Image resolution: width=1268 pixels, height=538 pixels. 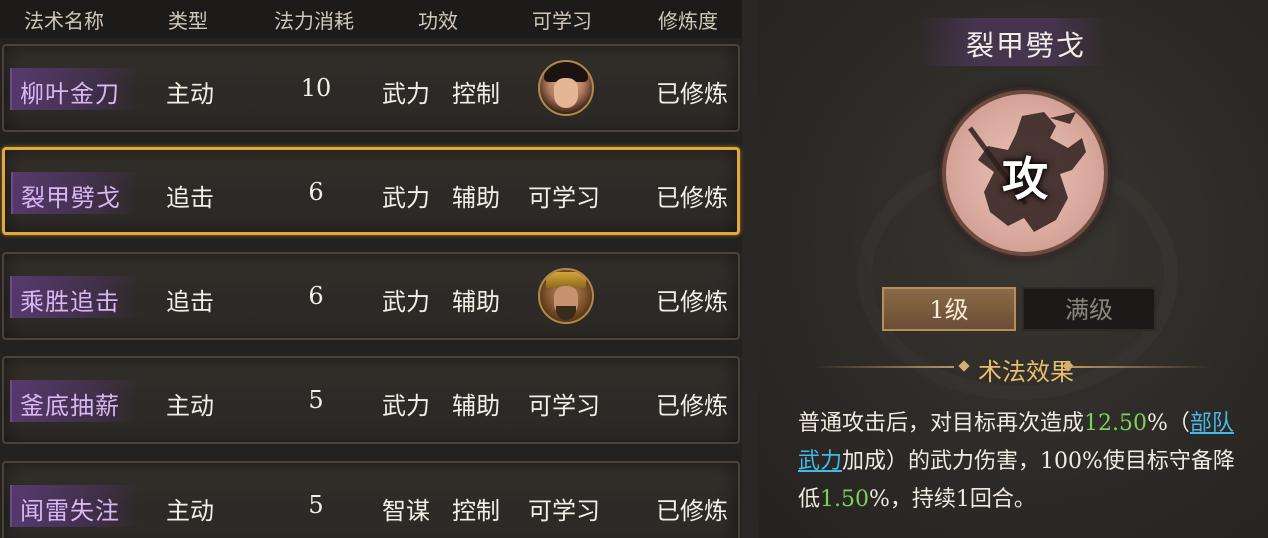 I want to click on skill-name: 釜底抽薪, so click(x=70, y=406).